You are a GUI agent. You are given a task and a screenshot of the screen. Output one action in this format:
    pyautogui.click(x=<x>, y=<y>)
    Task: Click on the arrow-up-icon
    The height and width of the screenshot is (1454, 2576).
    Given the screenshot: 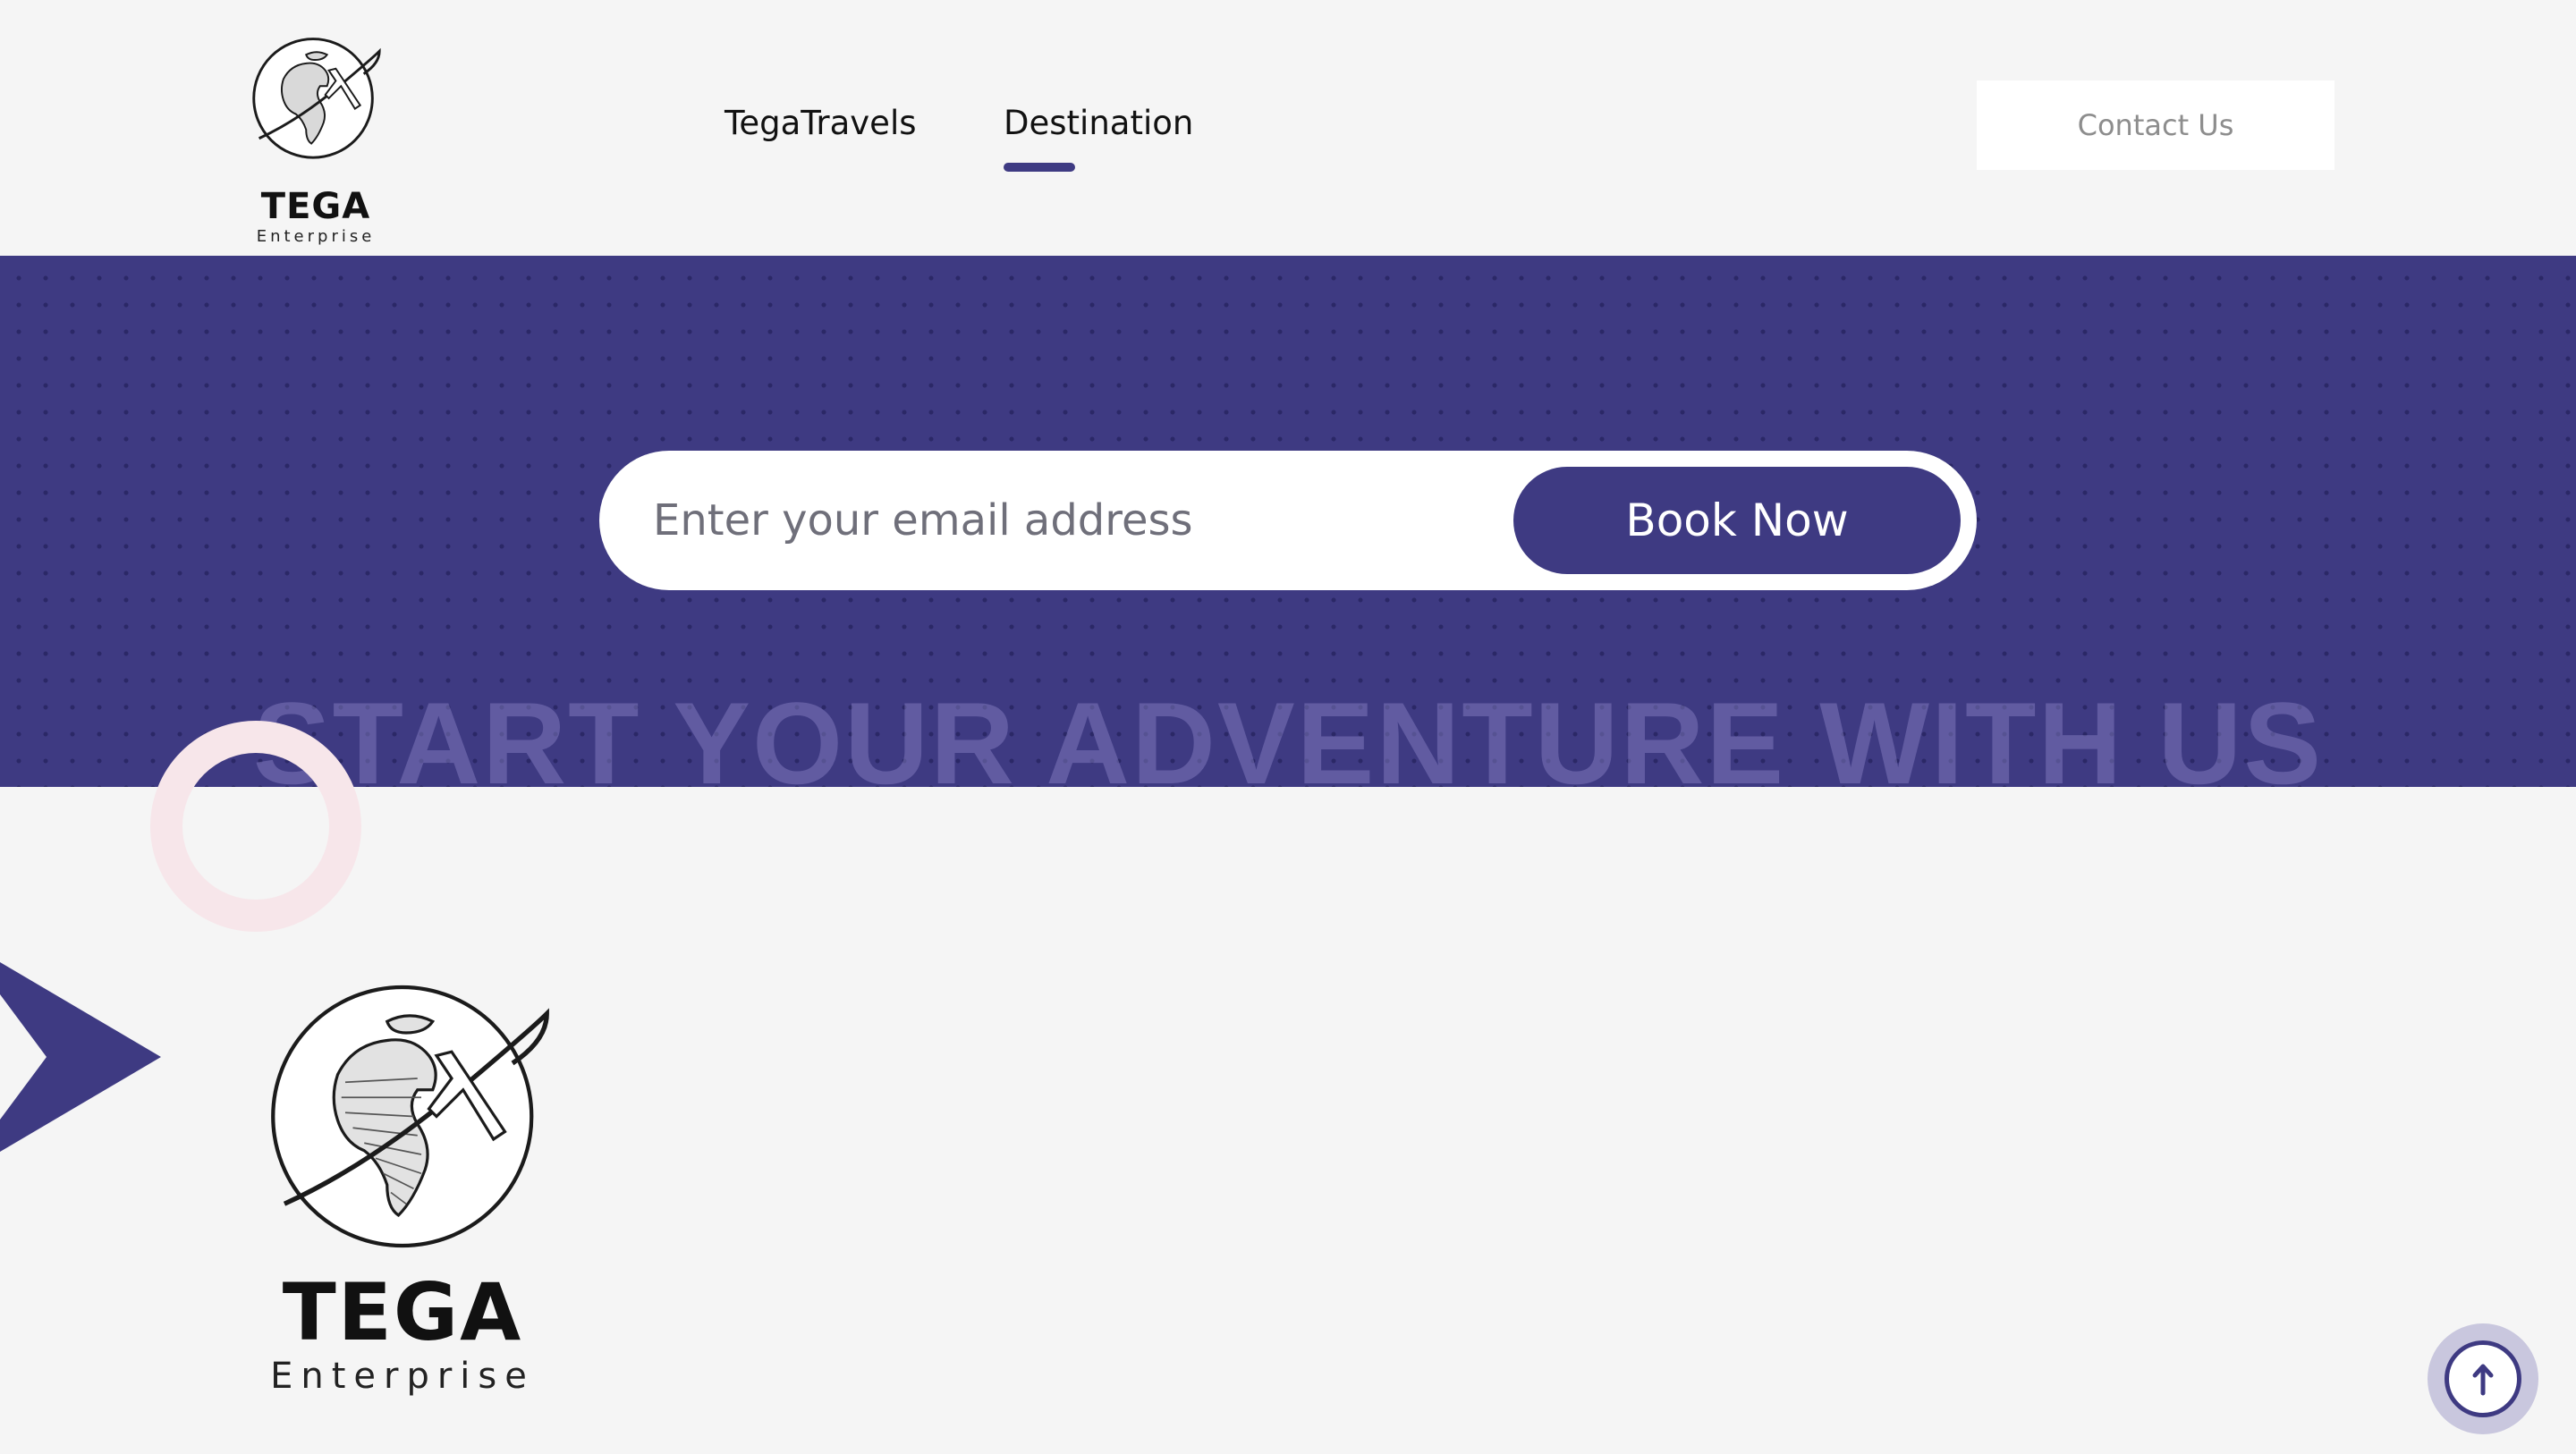 What is the action you would take?
    pyautogui.click(x=2483, y=1380)
    